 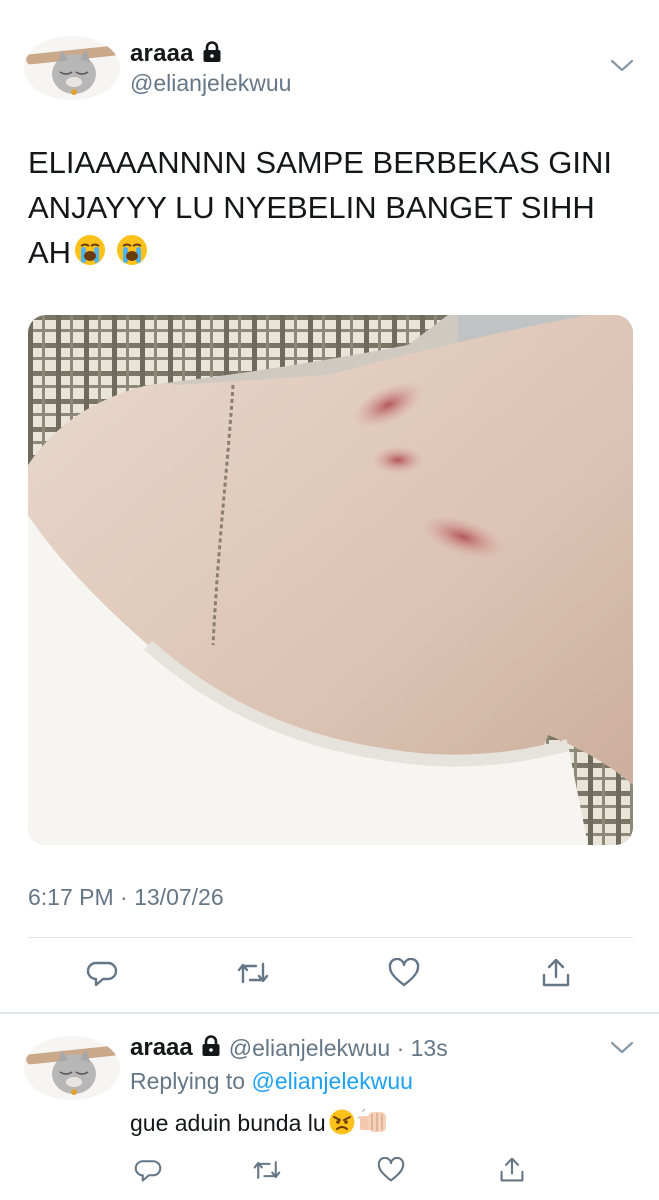 What do you see at coordinates (329, 1013) in the screenshot?
I see `section-divider` at bounding box center [329, 1013].